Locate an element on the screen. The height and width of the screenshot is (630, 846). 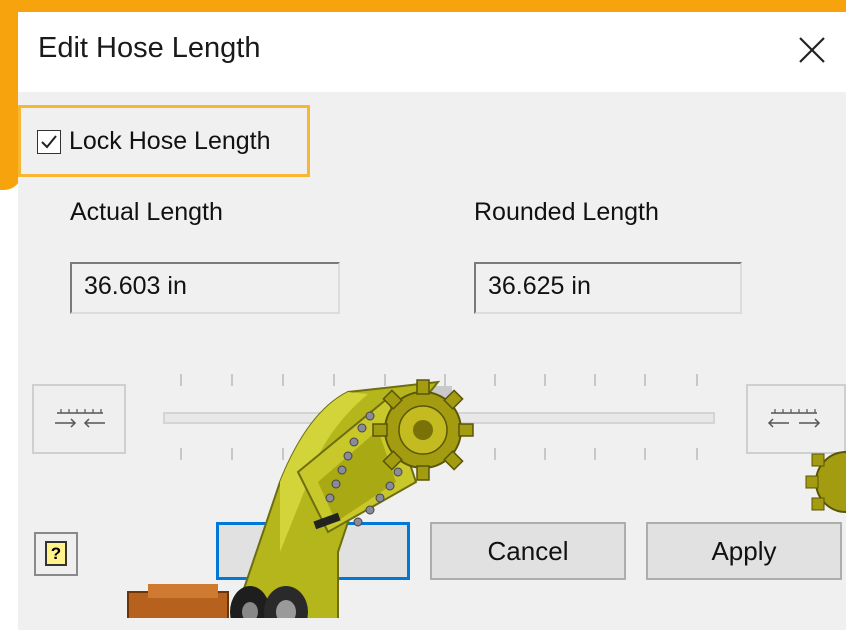
actual-length-label: Actual Length is located at coordinates (146, 212).